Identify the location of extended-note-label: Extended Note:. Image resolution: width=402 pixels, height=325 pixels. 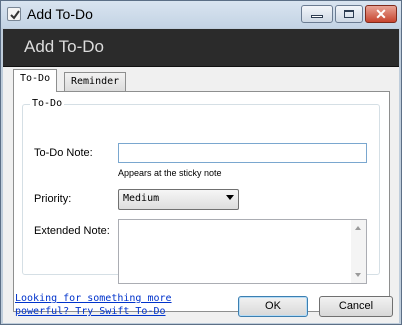
(72, 231).